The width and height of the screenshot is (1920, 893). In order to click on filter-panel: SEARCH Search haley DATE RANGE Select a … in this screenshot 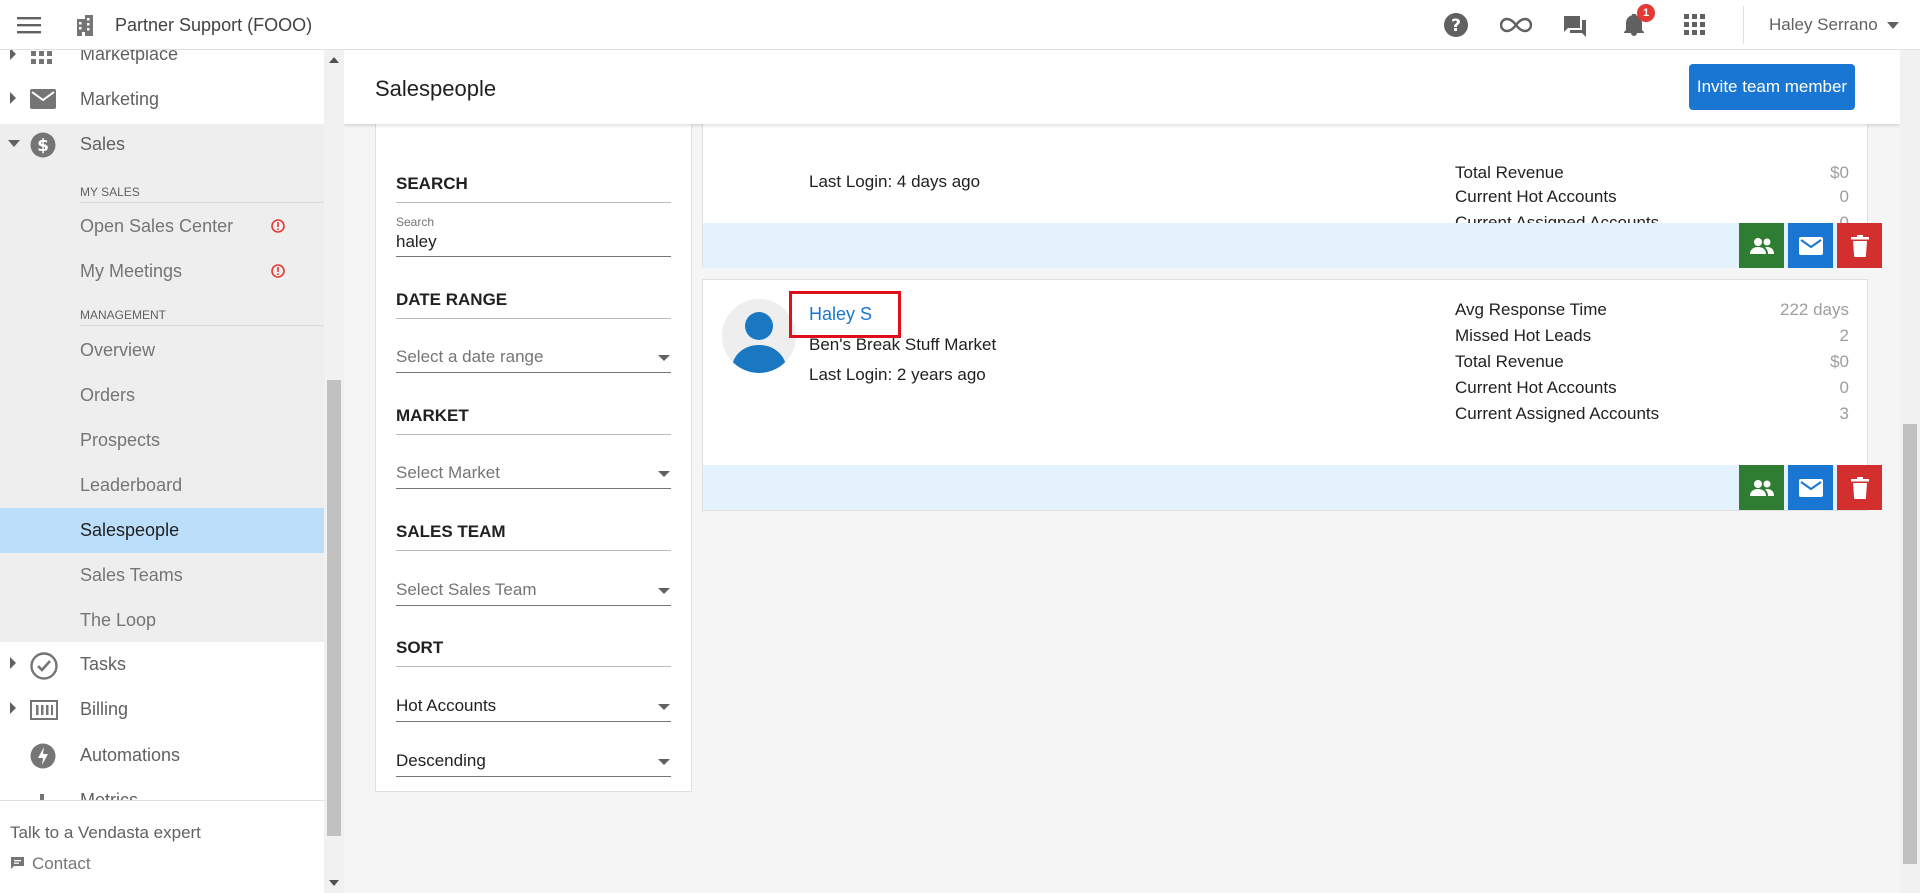, I will do `click(533, 441)`.